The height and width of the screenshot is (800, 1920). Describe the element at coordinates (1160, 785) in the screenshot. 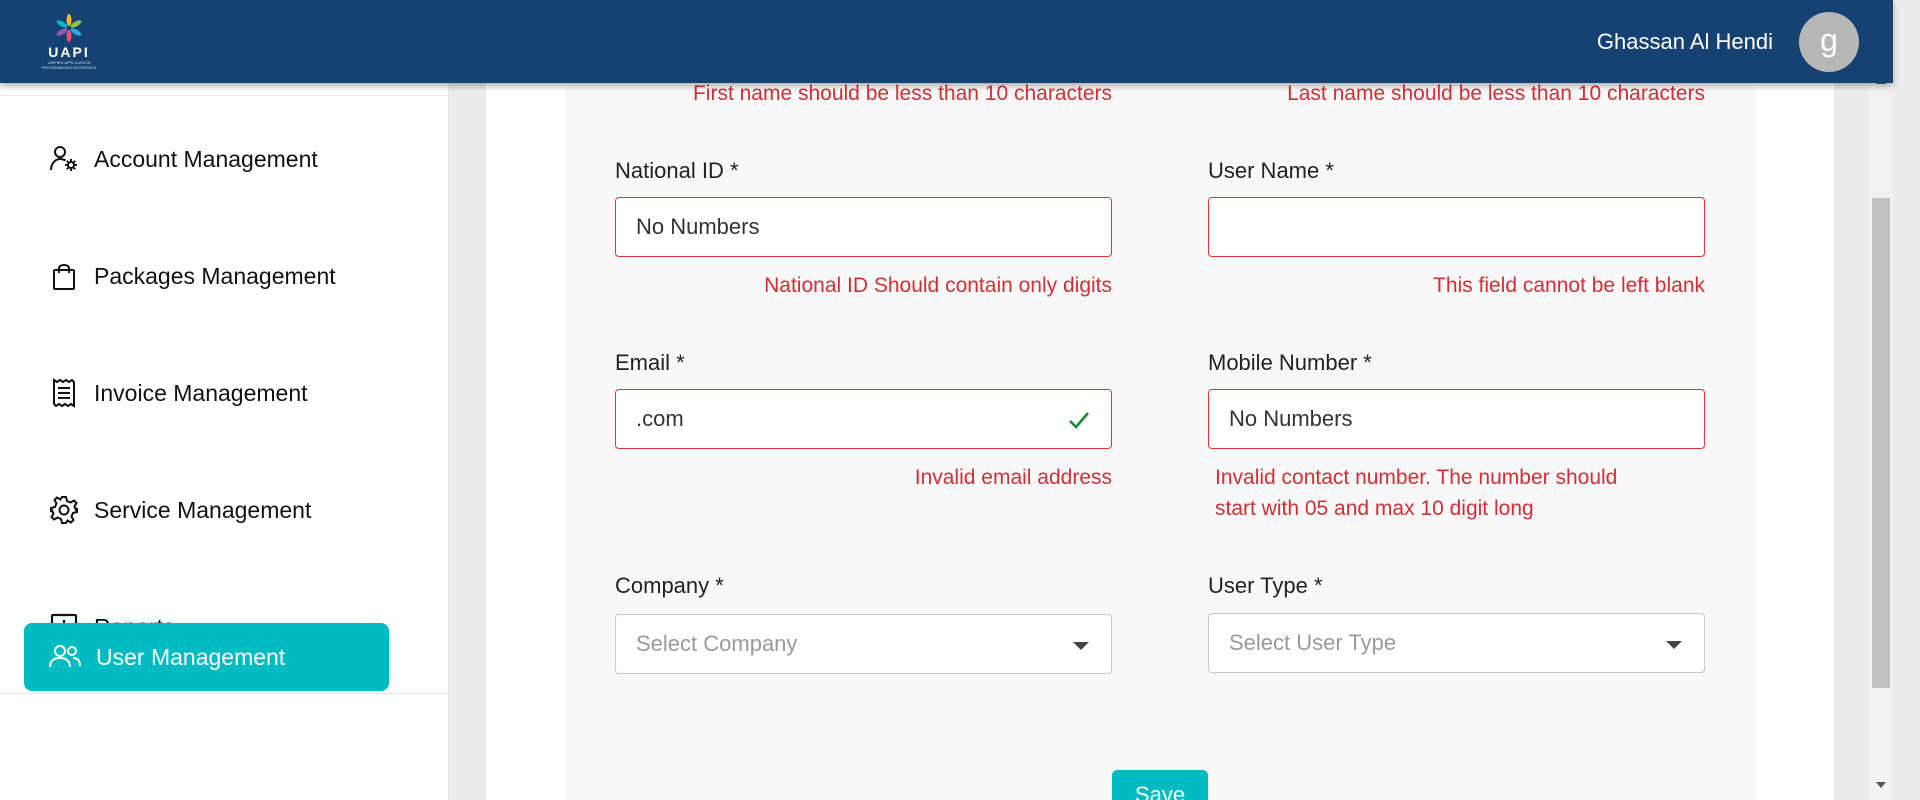

I see `save-button: Save` at that location.